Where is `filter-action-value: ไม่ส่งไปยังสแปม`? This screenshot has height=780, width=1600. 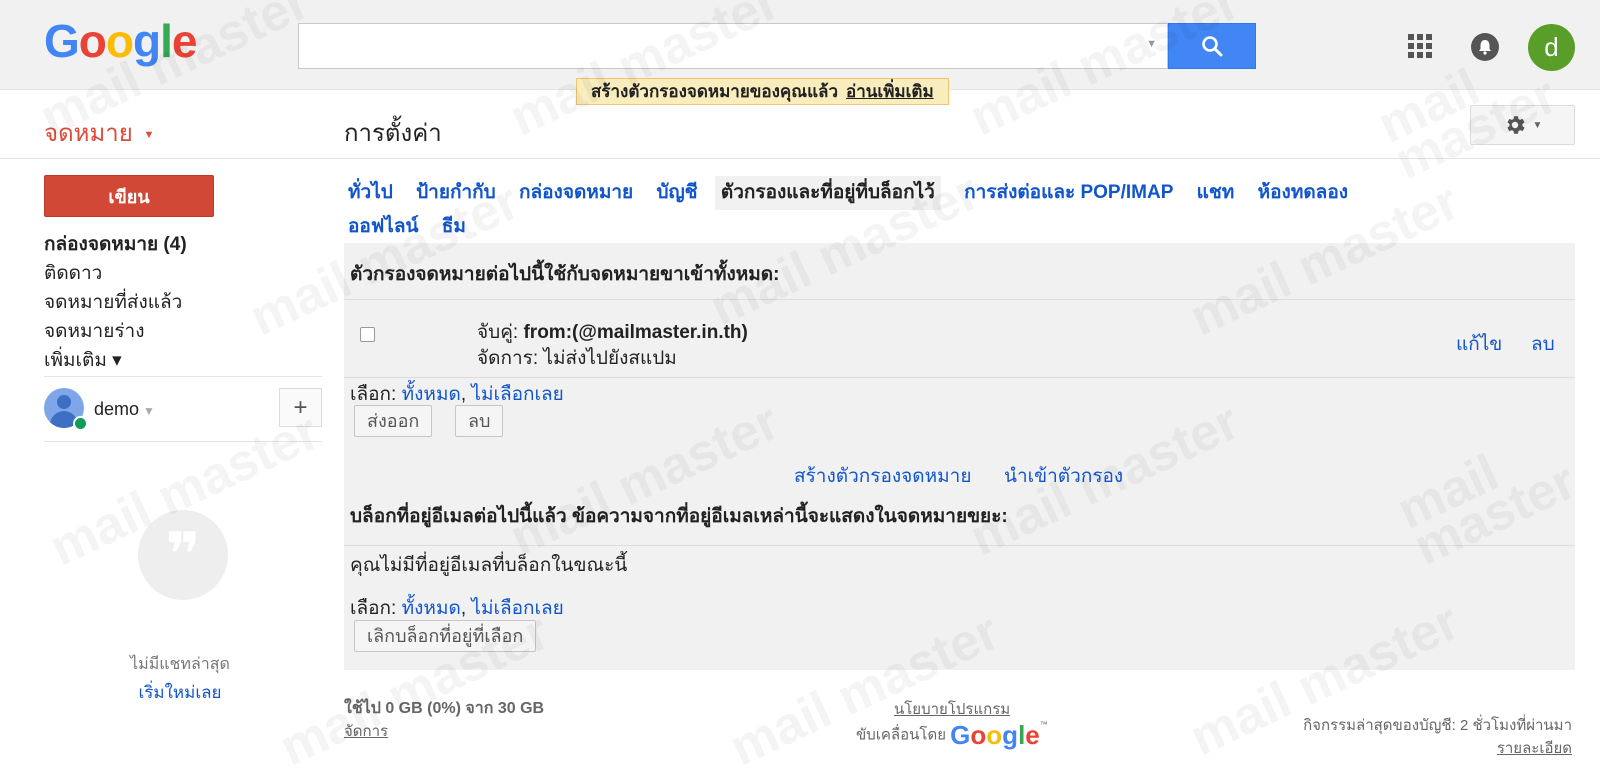
filter-action-value: ไม่ส่งไปยังสแปม is located at coordinates (610, 358).